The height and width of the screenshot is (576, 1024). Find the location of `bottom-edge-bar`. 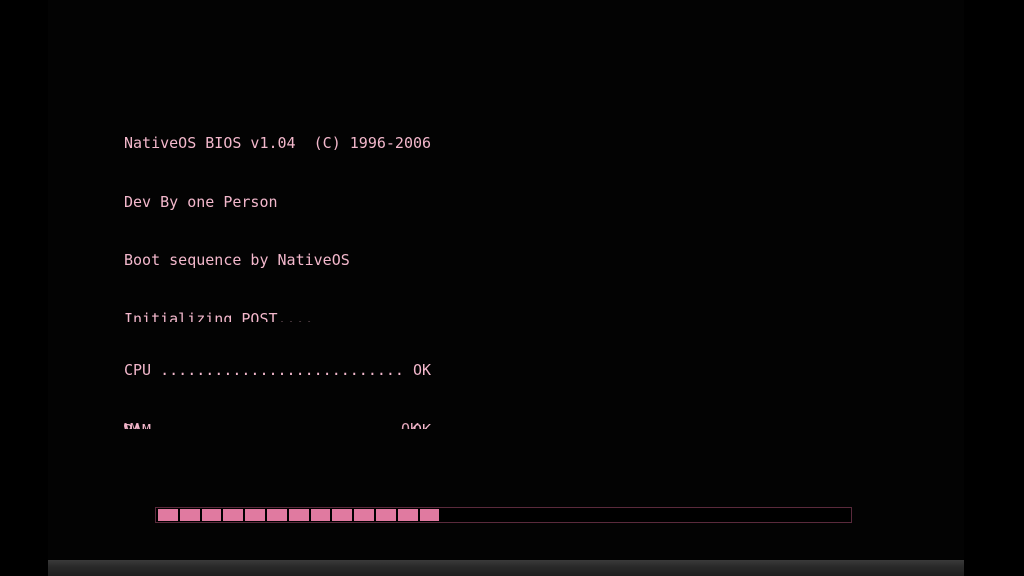

bottom-edge-bar is located at coordinates (506, 568).